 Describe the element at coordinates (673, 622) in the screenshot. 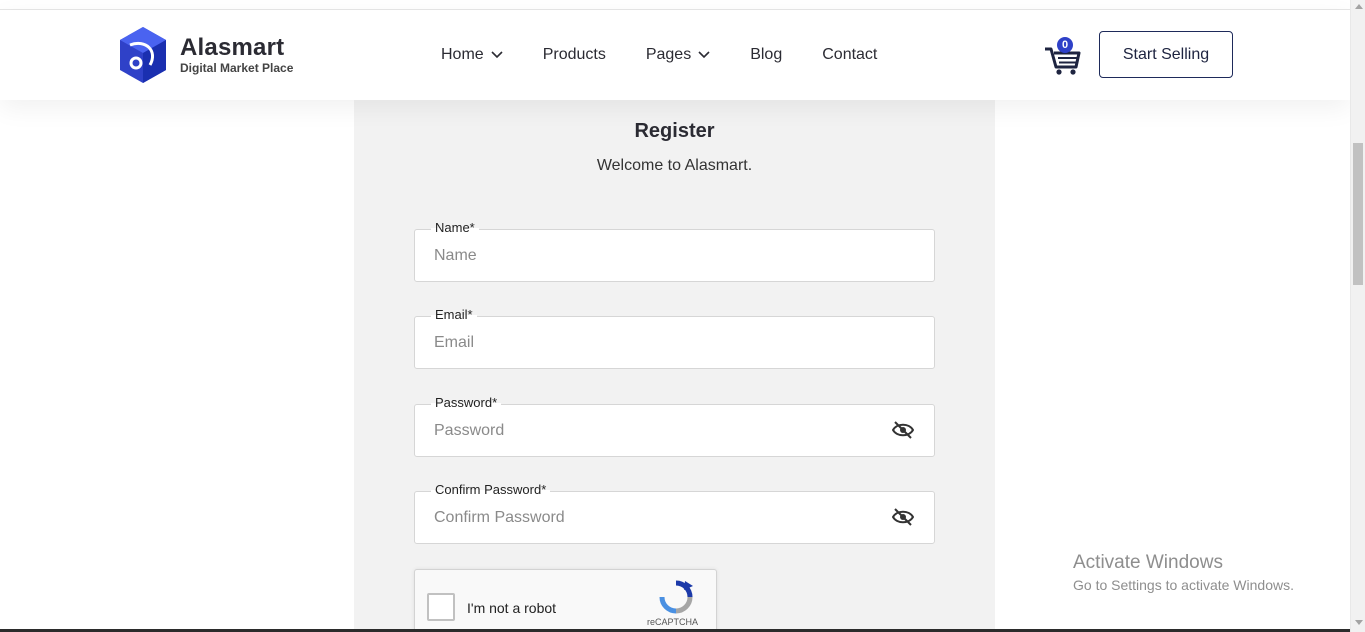

I see `recaptcha-brand: reCAPTCHA` at that location.